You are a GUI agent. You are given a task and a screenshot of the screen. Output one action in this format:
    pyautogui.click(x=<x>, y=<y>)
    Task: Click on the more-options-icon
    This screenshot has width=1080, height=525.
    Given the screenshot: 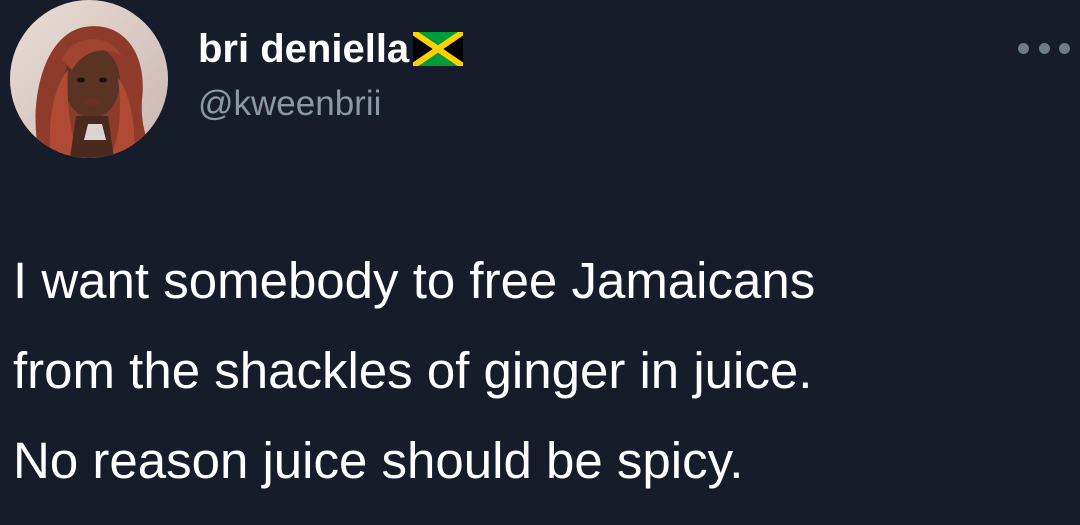 What is the action you would take?
    pyautogui.click(x=1044, y=48)
    